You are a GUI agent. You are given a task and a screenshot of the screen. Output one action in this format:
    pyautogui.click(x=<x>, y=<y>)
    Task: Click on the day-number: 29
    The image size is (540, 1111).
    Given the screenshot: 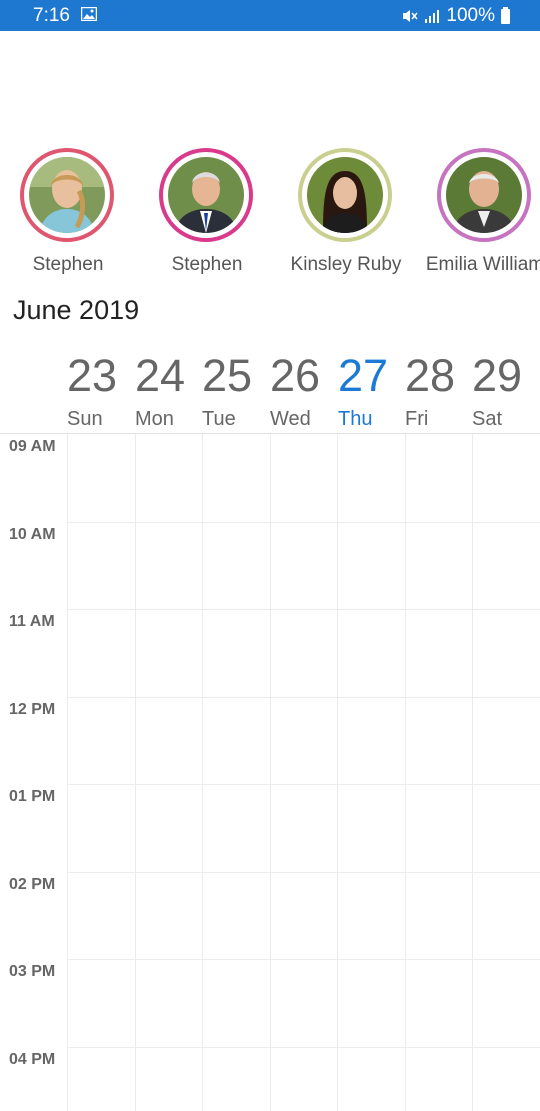 What is the action you would take?
    pyautogui.click(x=497, y=375)
    